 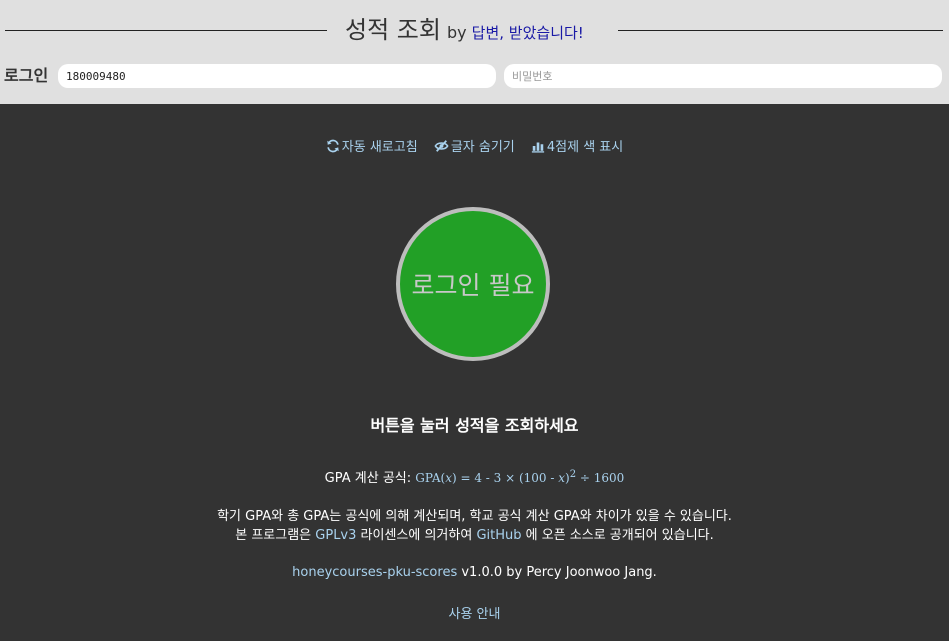 What do you see at coordinates (379, 147) in the screenshot?
I see `auto-refresh-label: 자동 새로고침` at bounding box center [379, 147].